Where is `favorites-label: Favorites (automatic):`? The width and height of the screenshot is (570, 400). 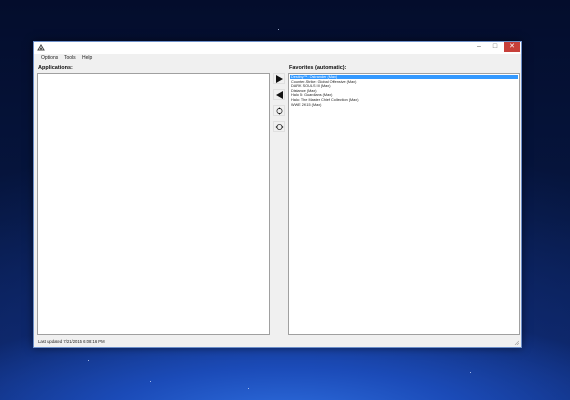 favorites-label: Favorites (automatic): is located at coordinates (318, 68).